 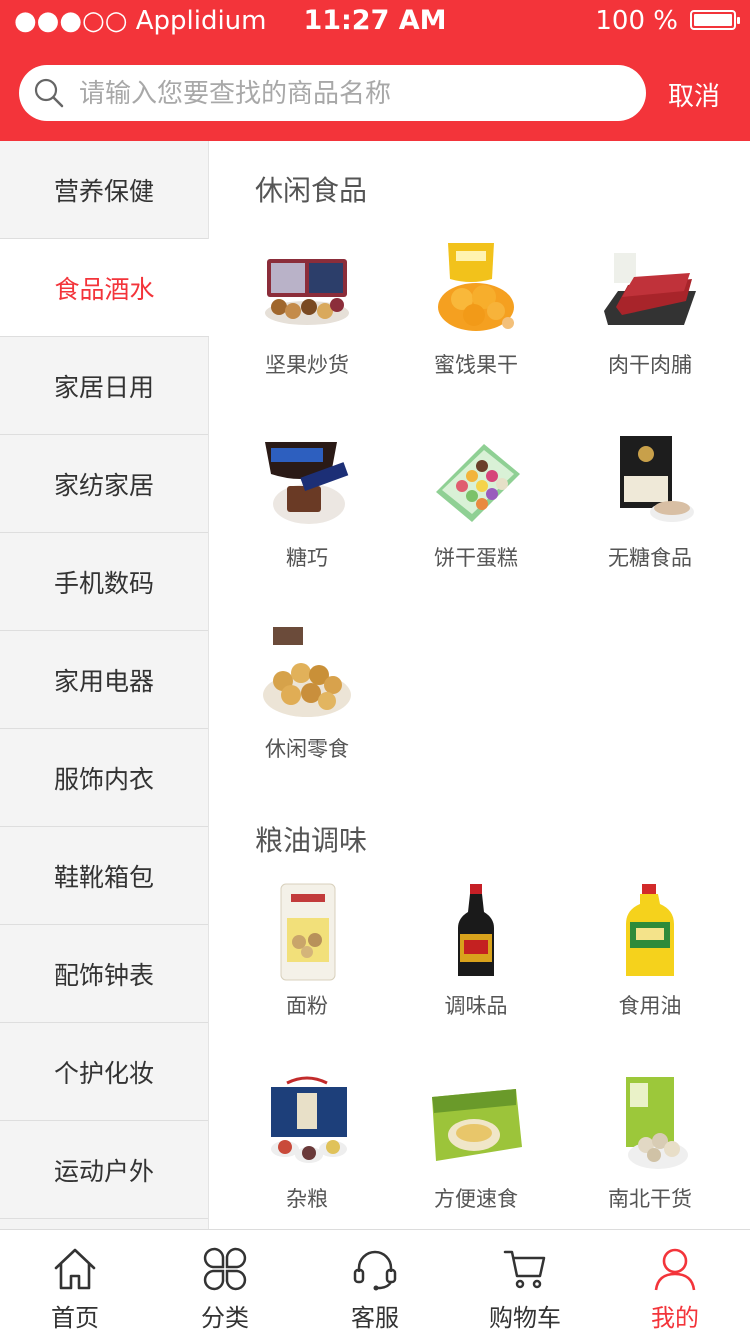 I want to click on search-icon, so click(x=49, y=93).